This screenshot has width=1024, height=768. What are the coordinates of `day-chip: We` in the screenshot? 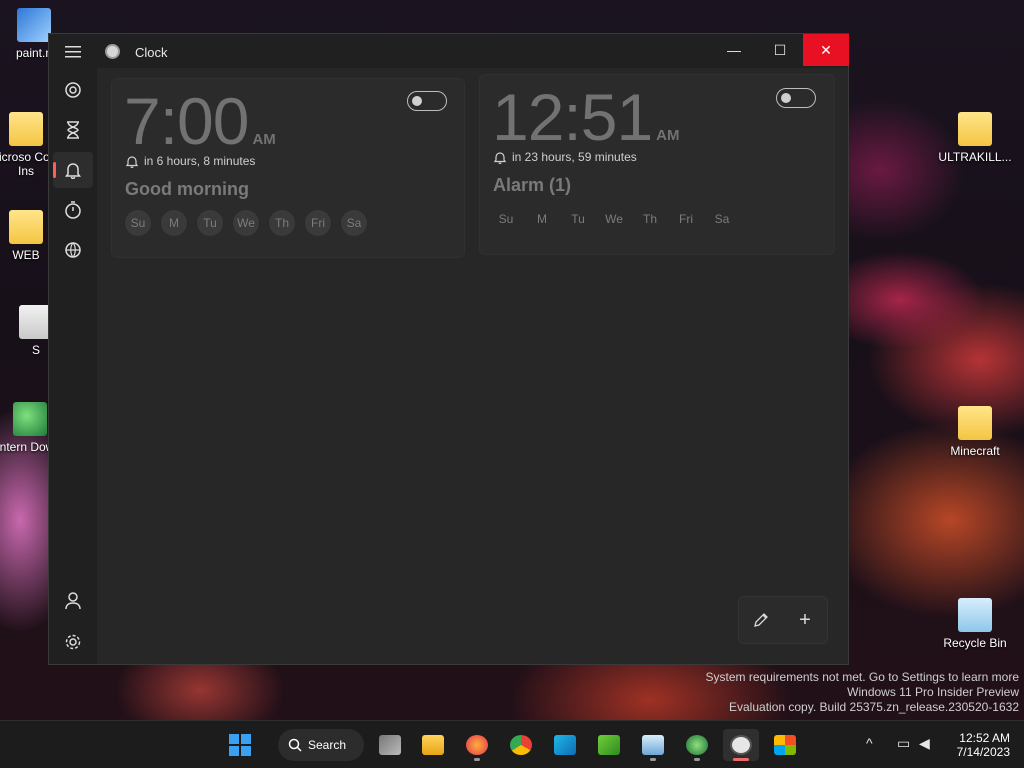 It's located at (614, 219).